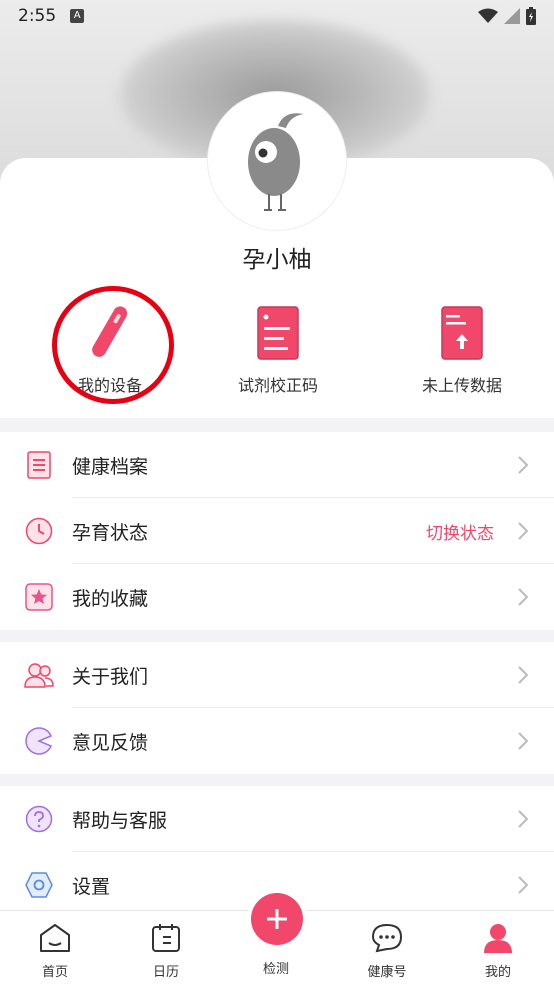 This screenshot has height=984, width=554. I want to click on mascot-icon, so click(276, 162).